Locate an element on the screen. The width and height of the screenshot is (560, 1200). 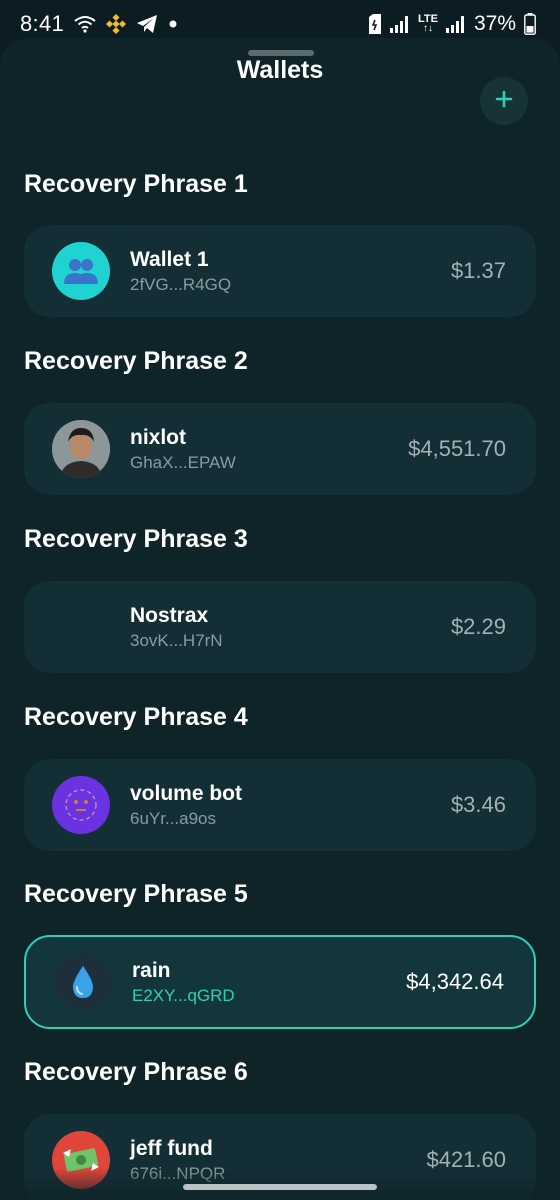
page-title: Wallets is located at coordinates (280, 69).